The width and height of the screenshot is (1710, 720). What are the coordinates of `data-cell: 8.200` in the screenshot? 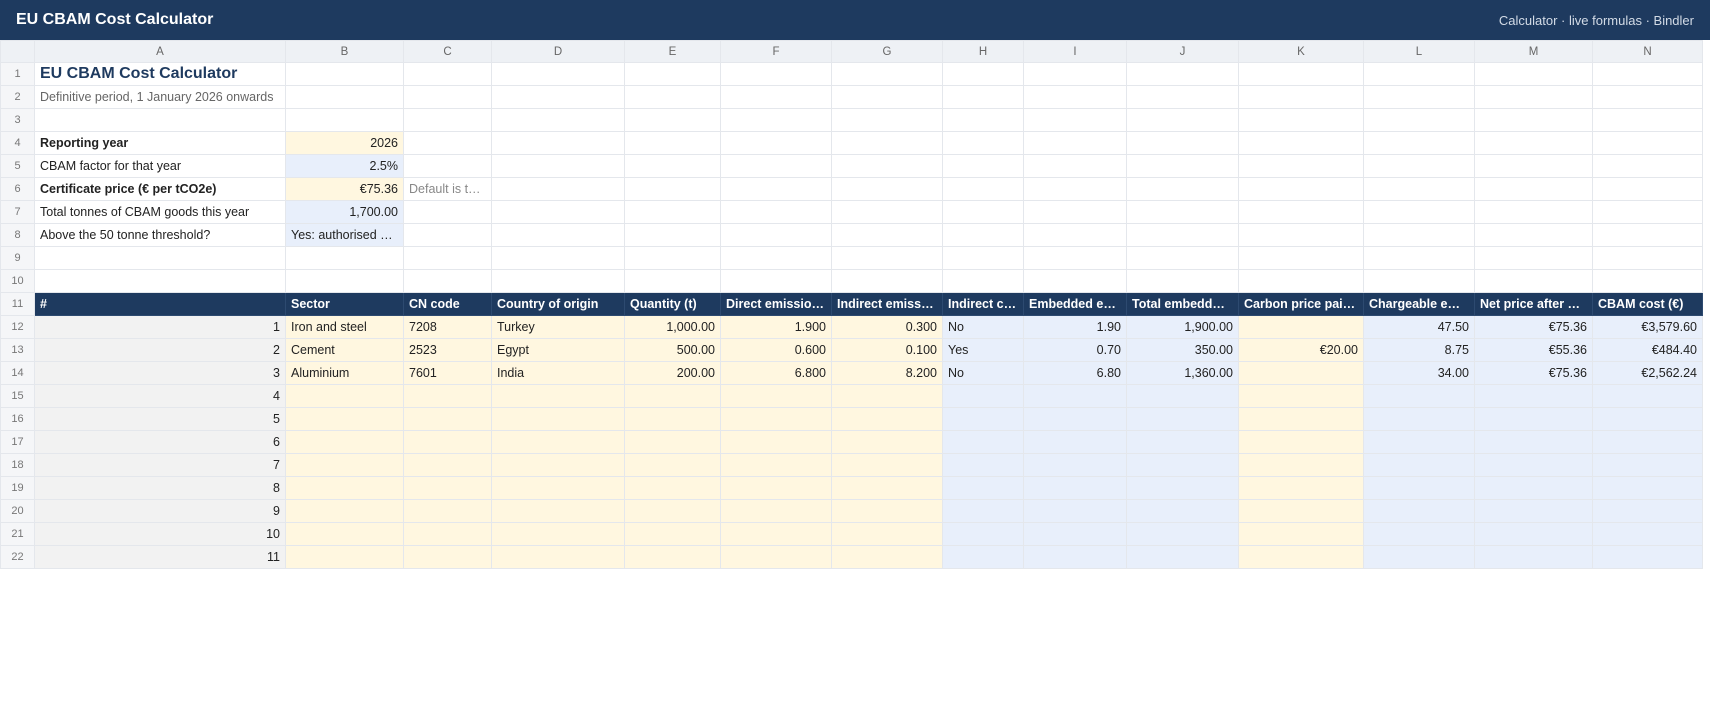 It's located at (887, 373).